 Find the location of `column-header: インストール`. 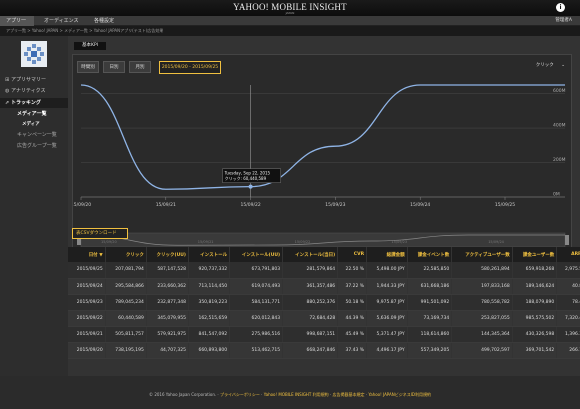

column-header: インストール is located at coordinates (209, 254).